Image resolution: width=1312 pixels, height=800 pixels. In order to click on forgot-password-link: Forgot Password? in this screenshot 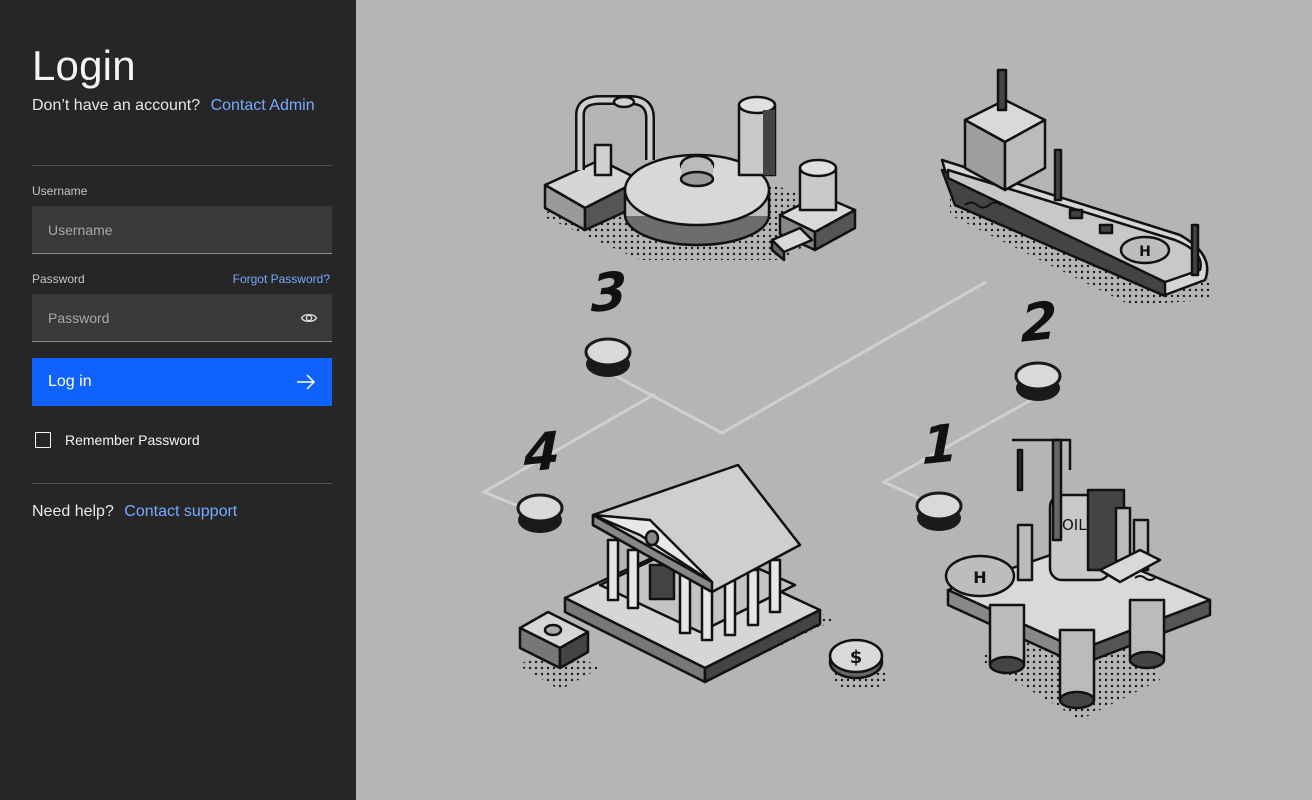, I will do `click(281, 279)`.